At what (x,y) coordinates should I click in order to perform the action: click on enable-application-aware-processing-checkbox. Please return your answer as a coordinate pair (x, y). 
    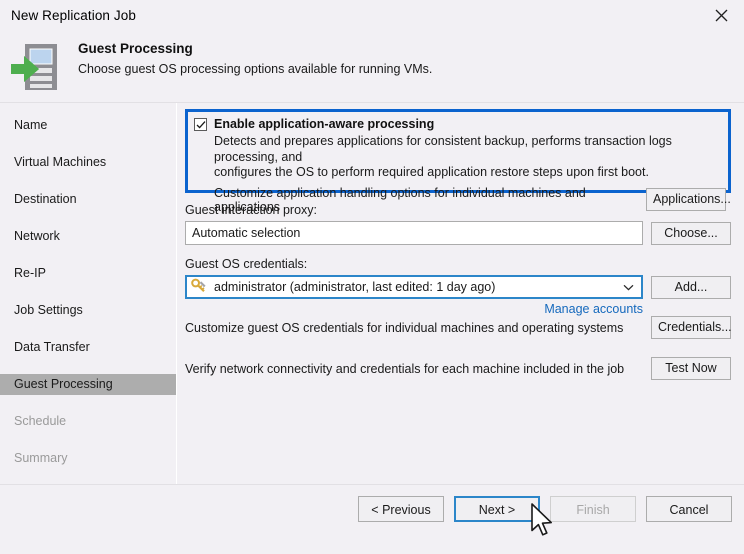
    Looking at the image, I should click on (200, 124).